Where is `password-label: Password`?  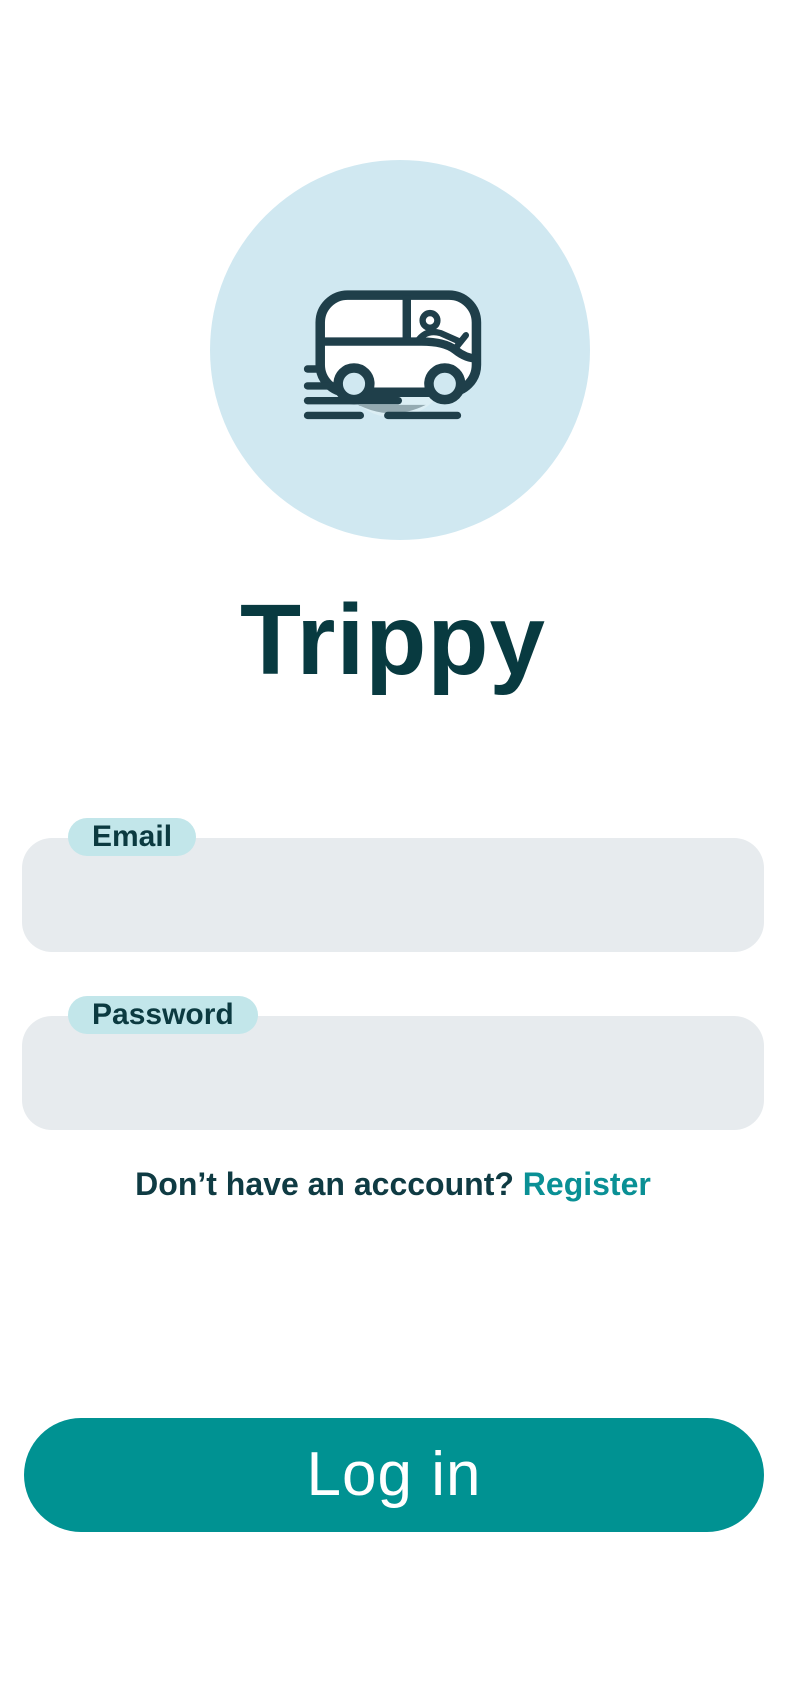
password-label: Password is located at coordinates (163, 1015).